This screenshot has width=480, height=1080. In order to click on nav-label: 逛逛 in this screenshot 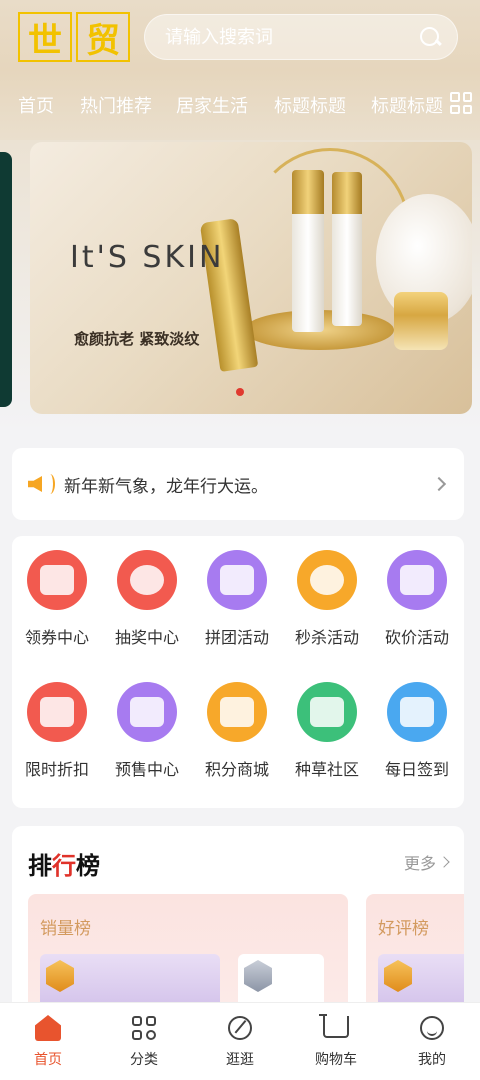, I will do `click(240, 1060)`.